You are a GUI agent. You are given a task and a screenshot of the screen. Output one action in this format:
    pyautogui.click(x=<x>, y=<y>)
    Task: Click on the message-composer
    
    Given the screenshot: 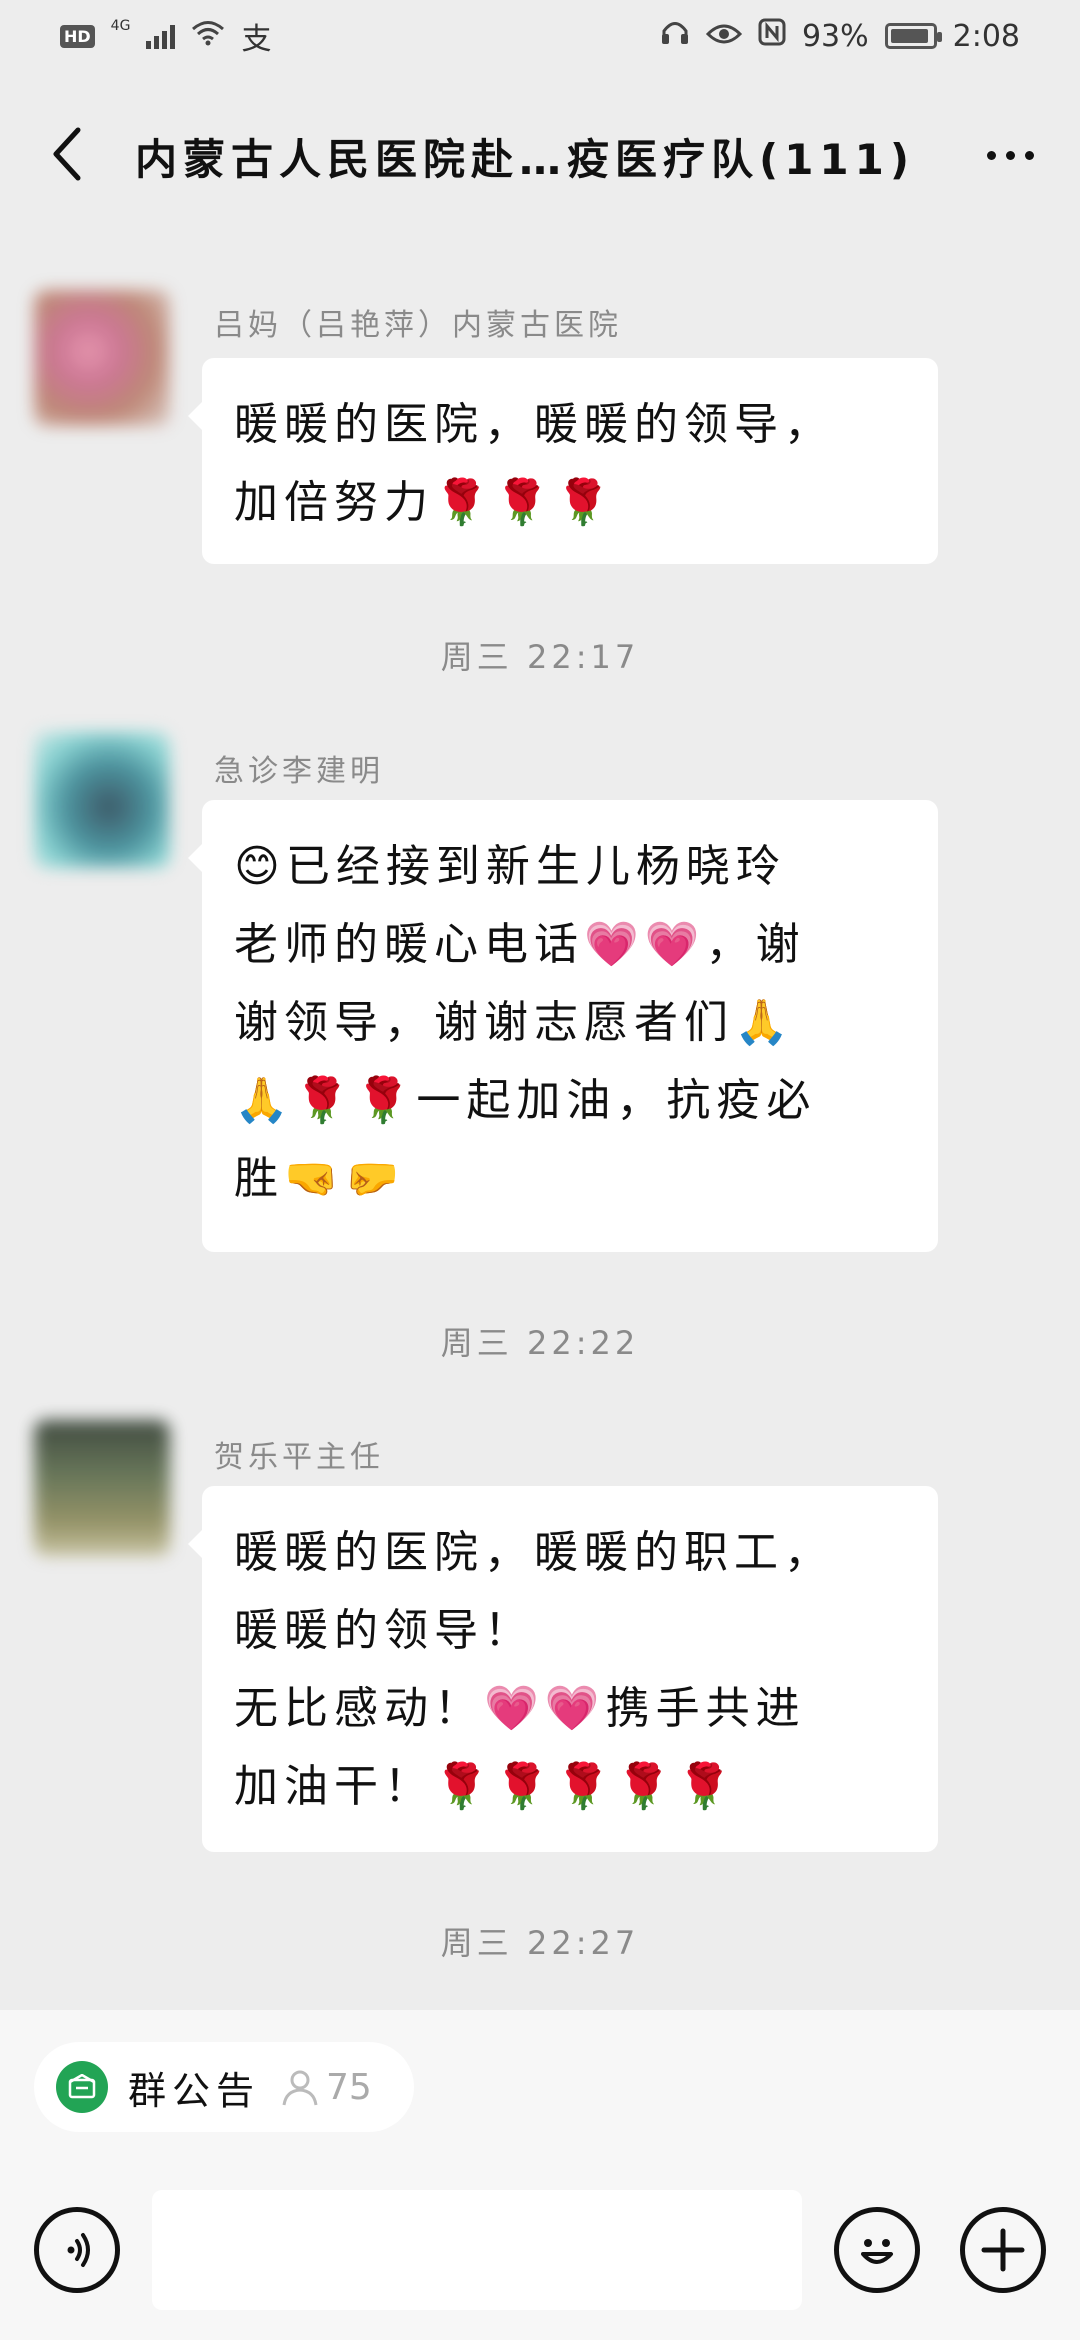 What is the action you would take?
    pyautogui.click(x=540, y=2260)
    